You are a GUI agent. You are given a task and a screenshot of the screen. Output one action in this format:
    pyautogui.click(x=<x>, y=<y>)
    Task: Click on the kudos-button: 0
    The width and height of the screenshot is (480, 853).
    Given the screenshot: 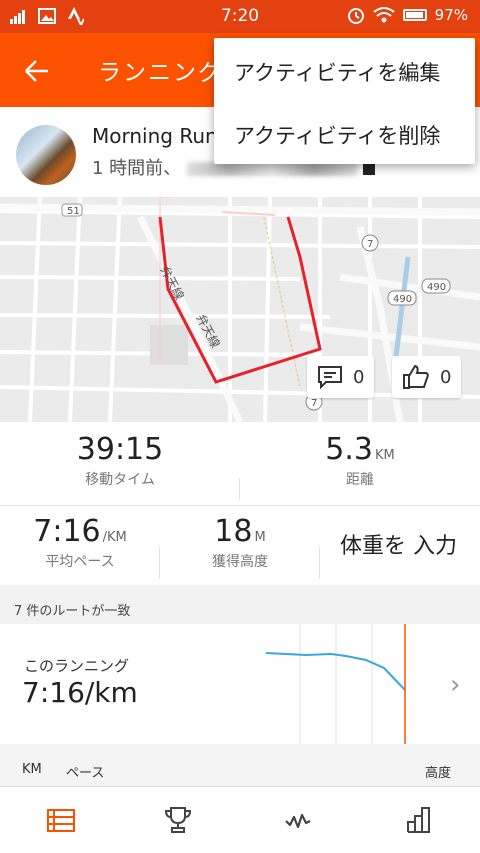 What is the action you would take?
    pyautogui.click(x=427, y=377)
    